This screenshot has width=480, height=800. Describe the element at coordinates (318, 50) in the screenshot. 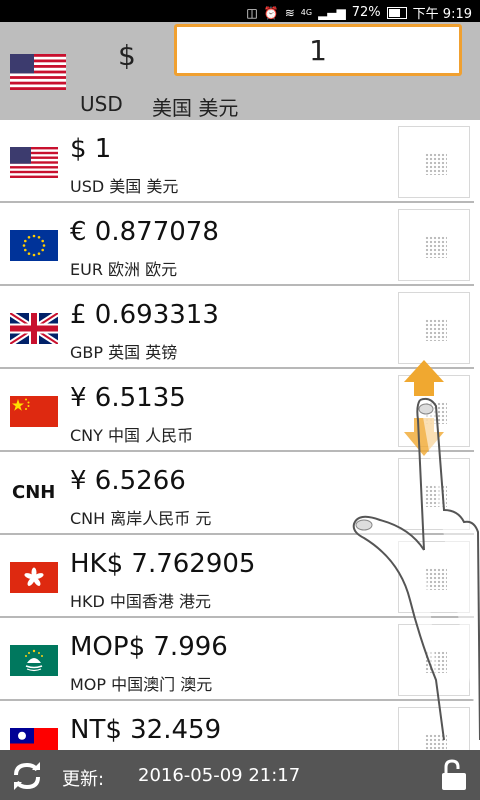

I see `amount-input: 1` at that location.